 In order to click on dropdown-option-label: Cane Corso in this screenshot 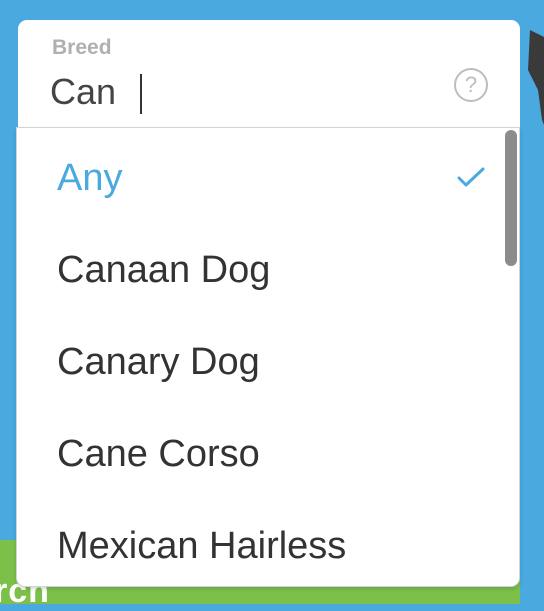, I will do `click(158, 454)`.